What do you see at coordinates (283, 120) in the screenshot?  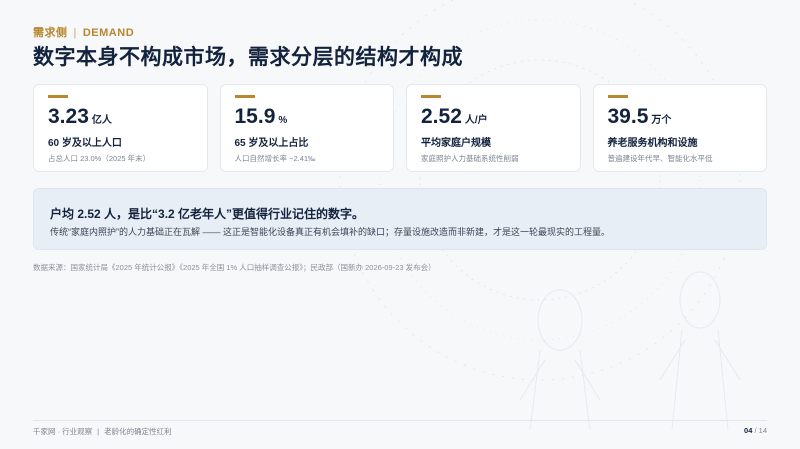 I see `stat-unit: %` at bounding box center [283, 120].